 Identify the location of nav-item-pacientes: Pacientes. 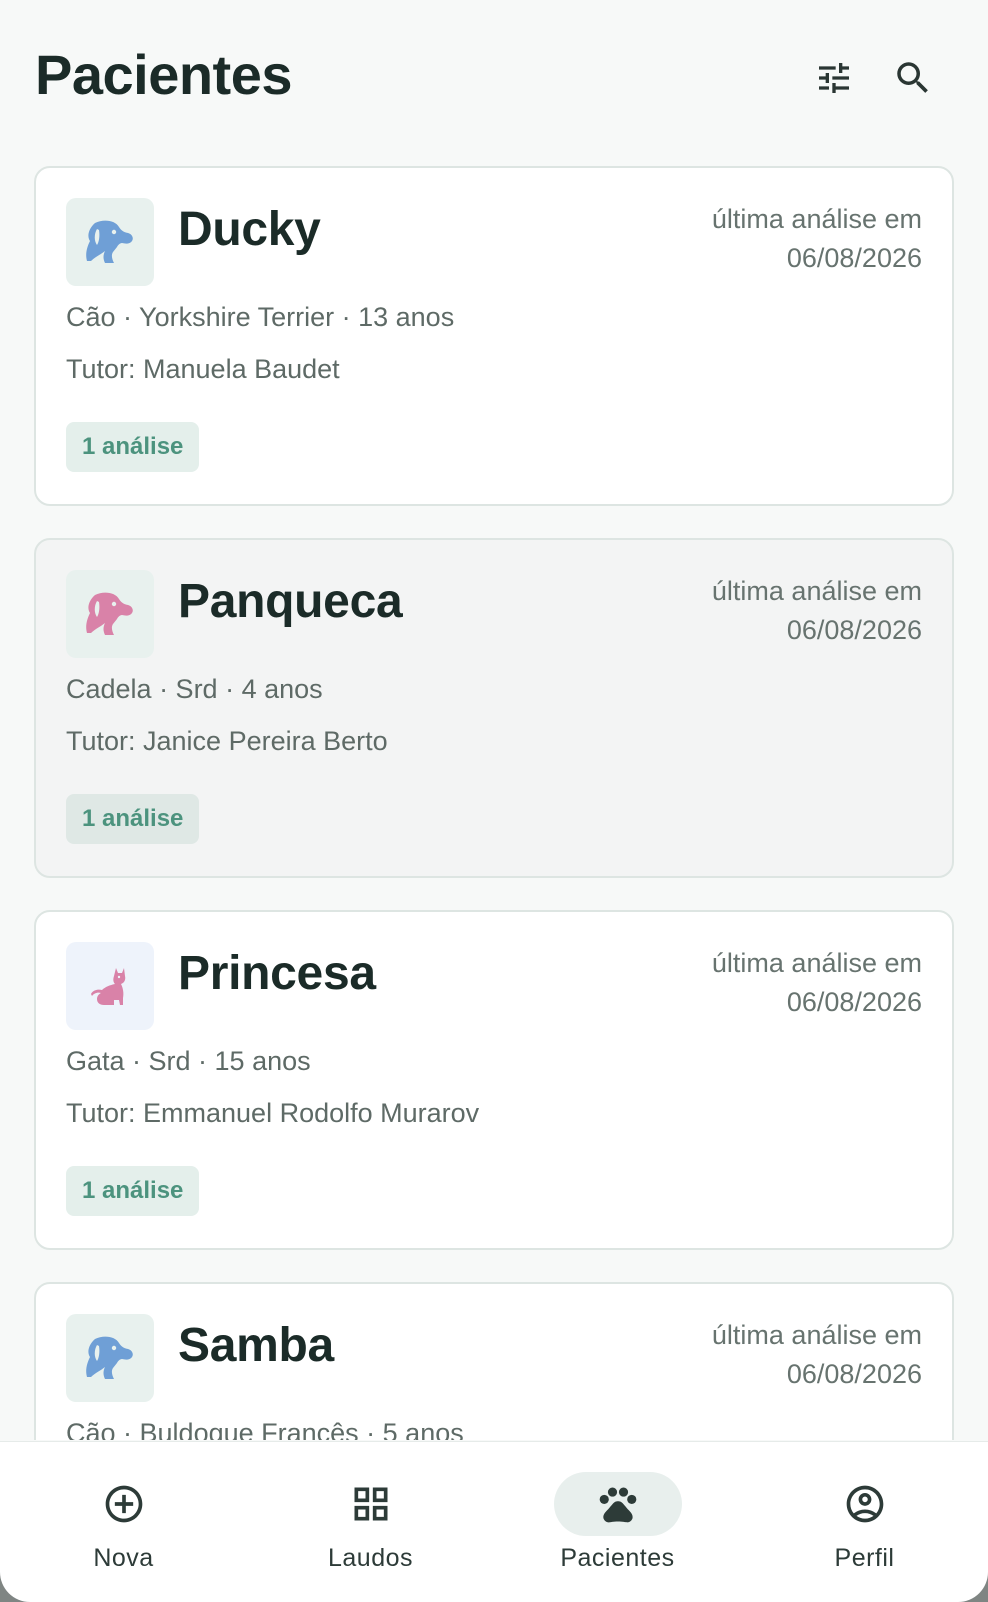
(617, 1522).